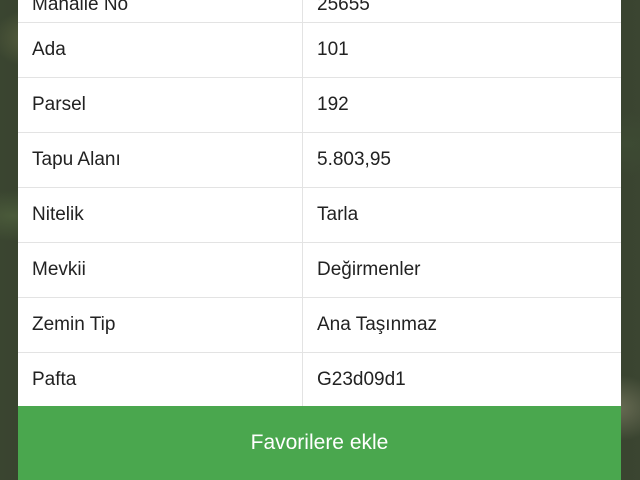 This screenshot has width=640, height=480. I want to click on row-value: Değirmenler, so click(369, 269).